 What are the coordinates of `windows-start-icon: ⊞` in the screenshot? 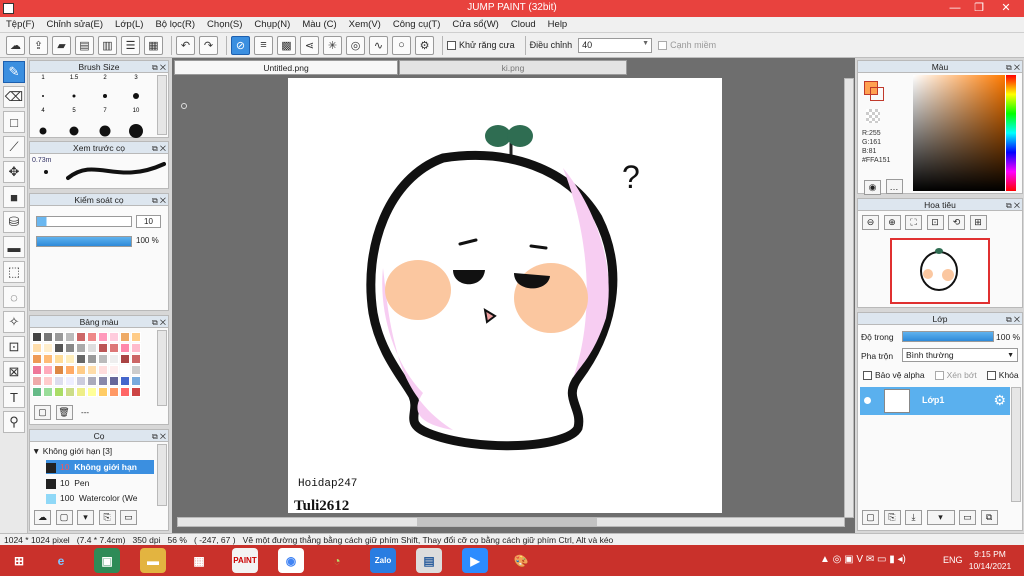 It's located at (19, 560).